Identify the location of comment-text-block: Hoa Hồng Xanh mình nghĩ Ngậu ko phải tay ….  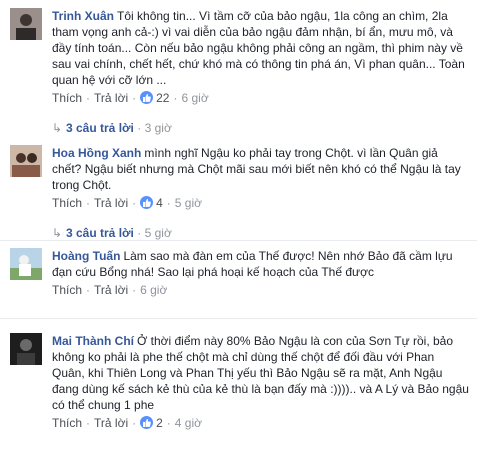
(261, 169).